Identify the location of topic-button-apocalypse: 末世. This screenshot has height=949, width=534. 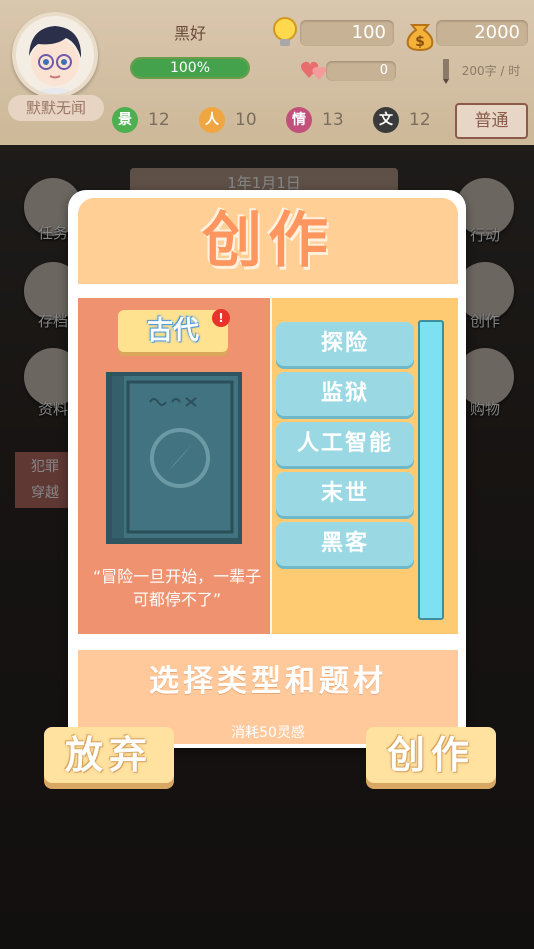
(345, 494).